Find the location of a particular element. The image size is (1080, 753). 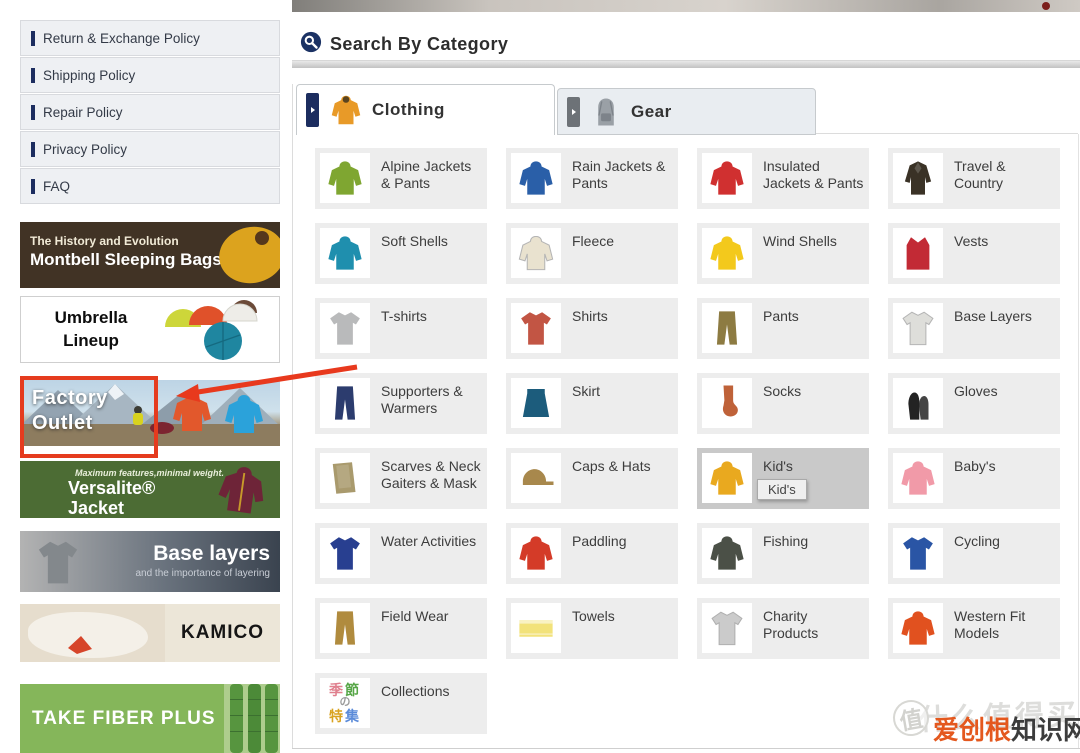

banner-kamico: KAMICO is located at coordinates (150, 633).